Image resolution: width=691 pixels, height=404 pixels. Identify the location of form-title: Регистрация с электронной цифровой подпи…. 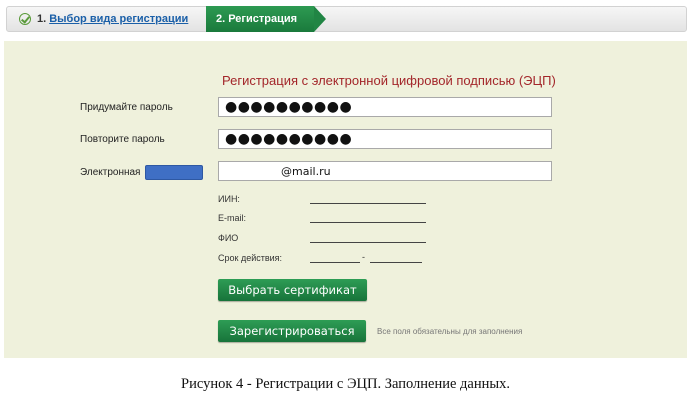
(389, 80).